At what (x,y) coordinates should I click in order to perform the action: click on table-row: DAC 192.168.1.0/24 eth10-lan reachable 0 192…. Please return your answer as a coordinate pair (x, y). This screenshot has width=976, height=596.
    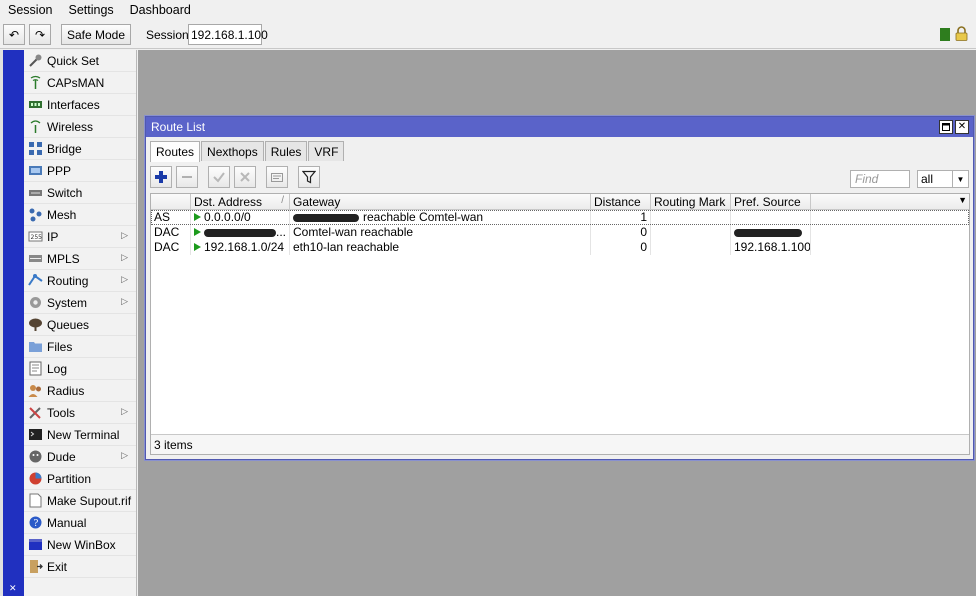
    Looking at the image, I should click on (560, 247).